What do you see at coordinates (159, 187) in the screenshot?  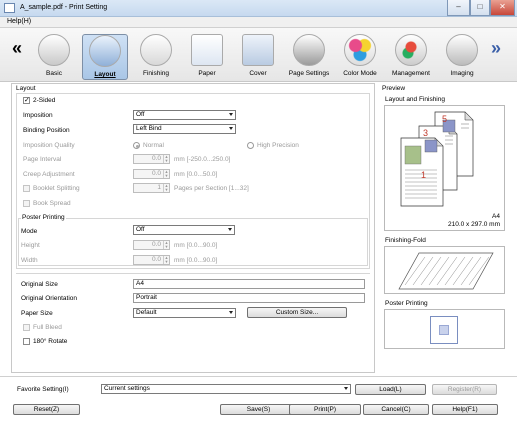 I see `booklet-splitting-value: 1` at bounding box center [159, 187].